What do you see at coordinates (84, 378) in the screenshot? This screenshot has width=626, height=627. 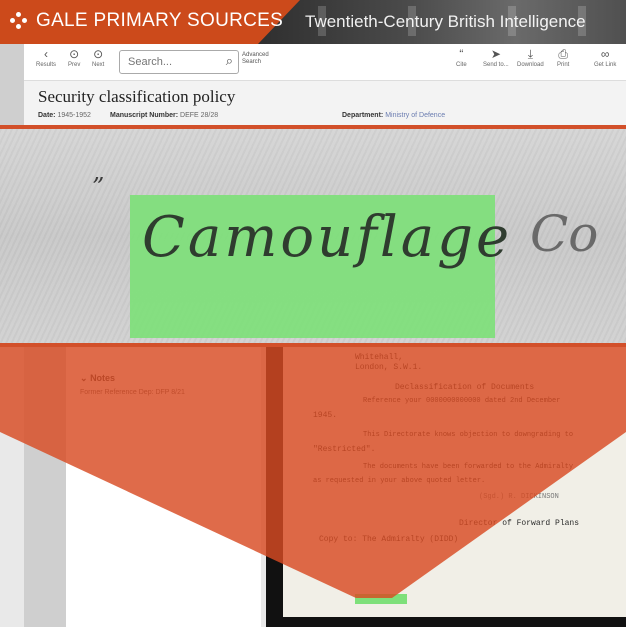 I see `chevron-down-icon: ⌄` at bounding box center [84, 378].